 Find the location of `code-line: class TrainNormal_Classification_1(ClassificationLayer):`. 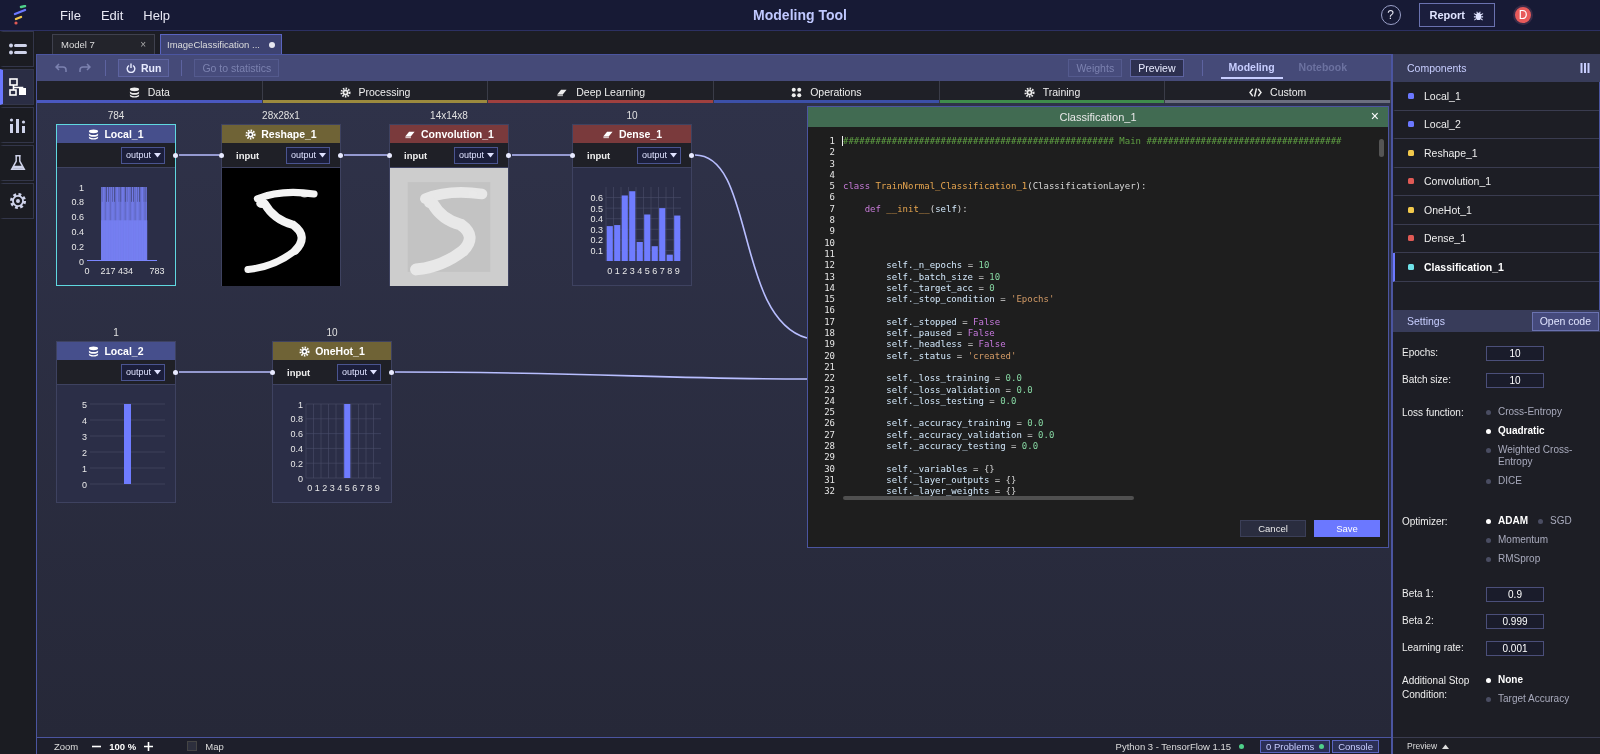

code-line: class TrainNormal_Classification_1(ClassificationLayer): is located at coordinates (995, 187).